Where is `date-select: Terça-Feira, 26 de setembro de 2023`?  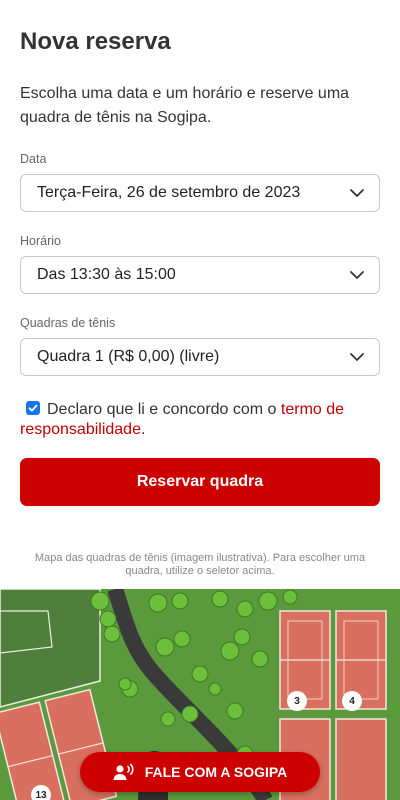 date-select: Terça-Feira, 26 de setembro de 2023 is located at coordinates (200, 193).